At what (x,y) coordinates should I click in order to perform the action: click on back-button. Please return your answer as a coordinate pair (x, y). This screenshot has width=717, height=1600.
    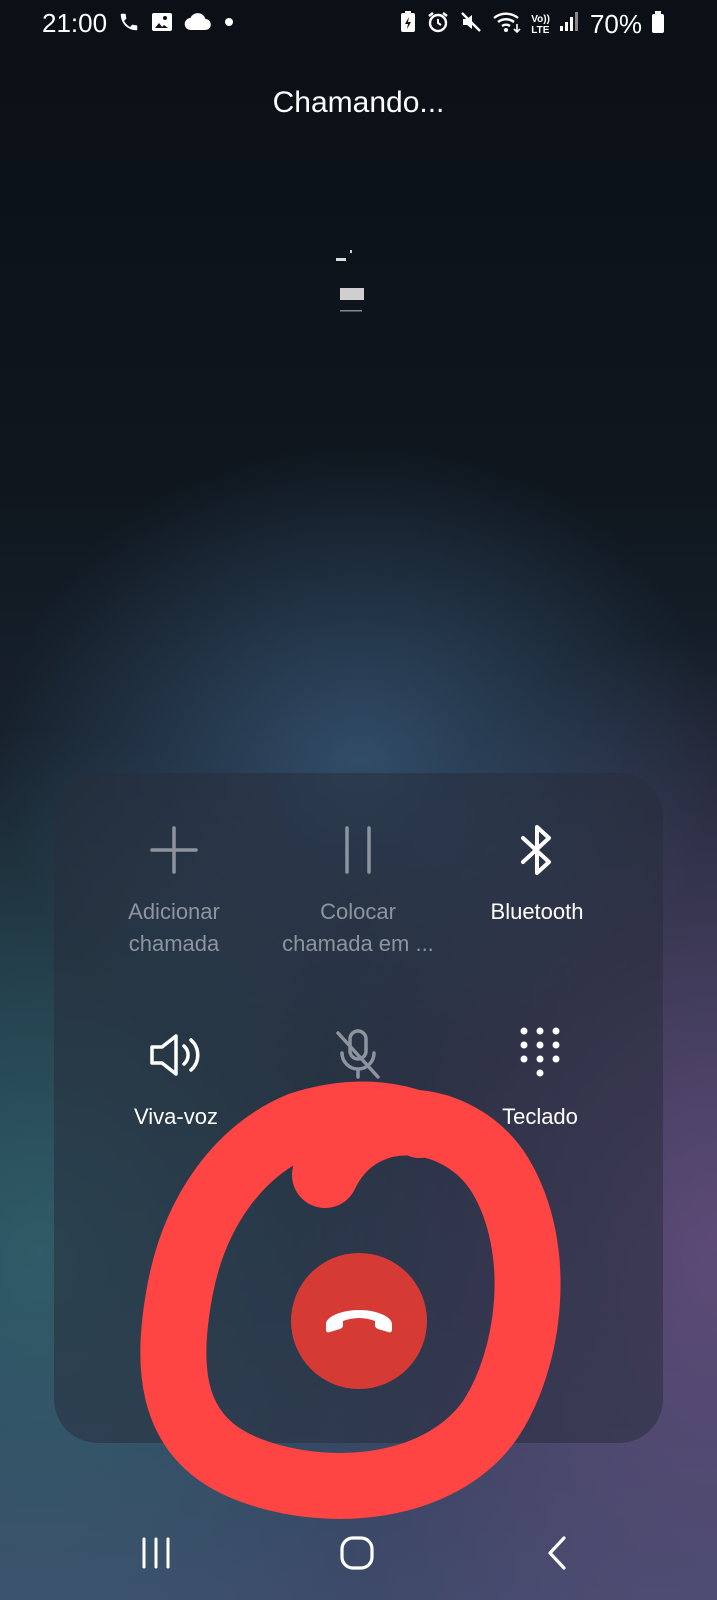
    Looking at the image, I should click on (557, 1555).